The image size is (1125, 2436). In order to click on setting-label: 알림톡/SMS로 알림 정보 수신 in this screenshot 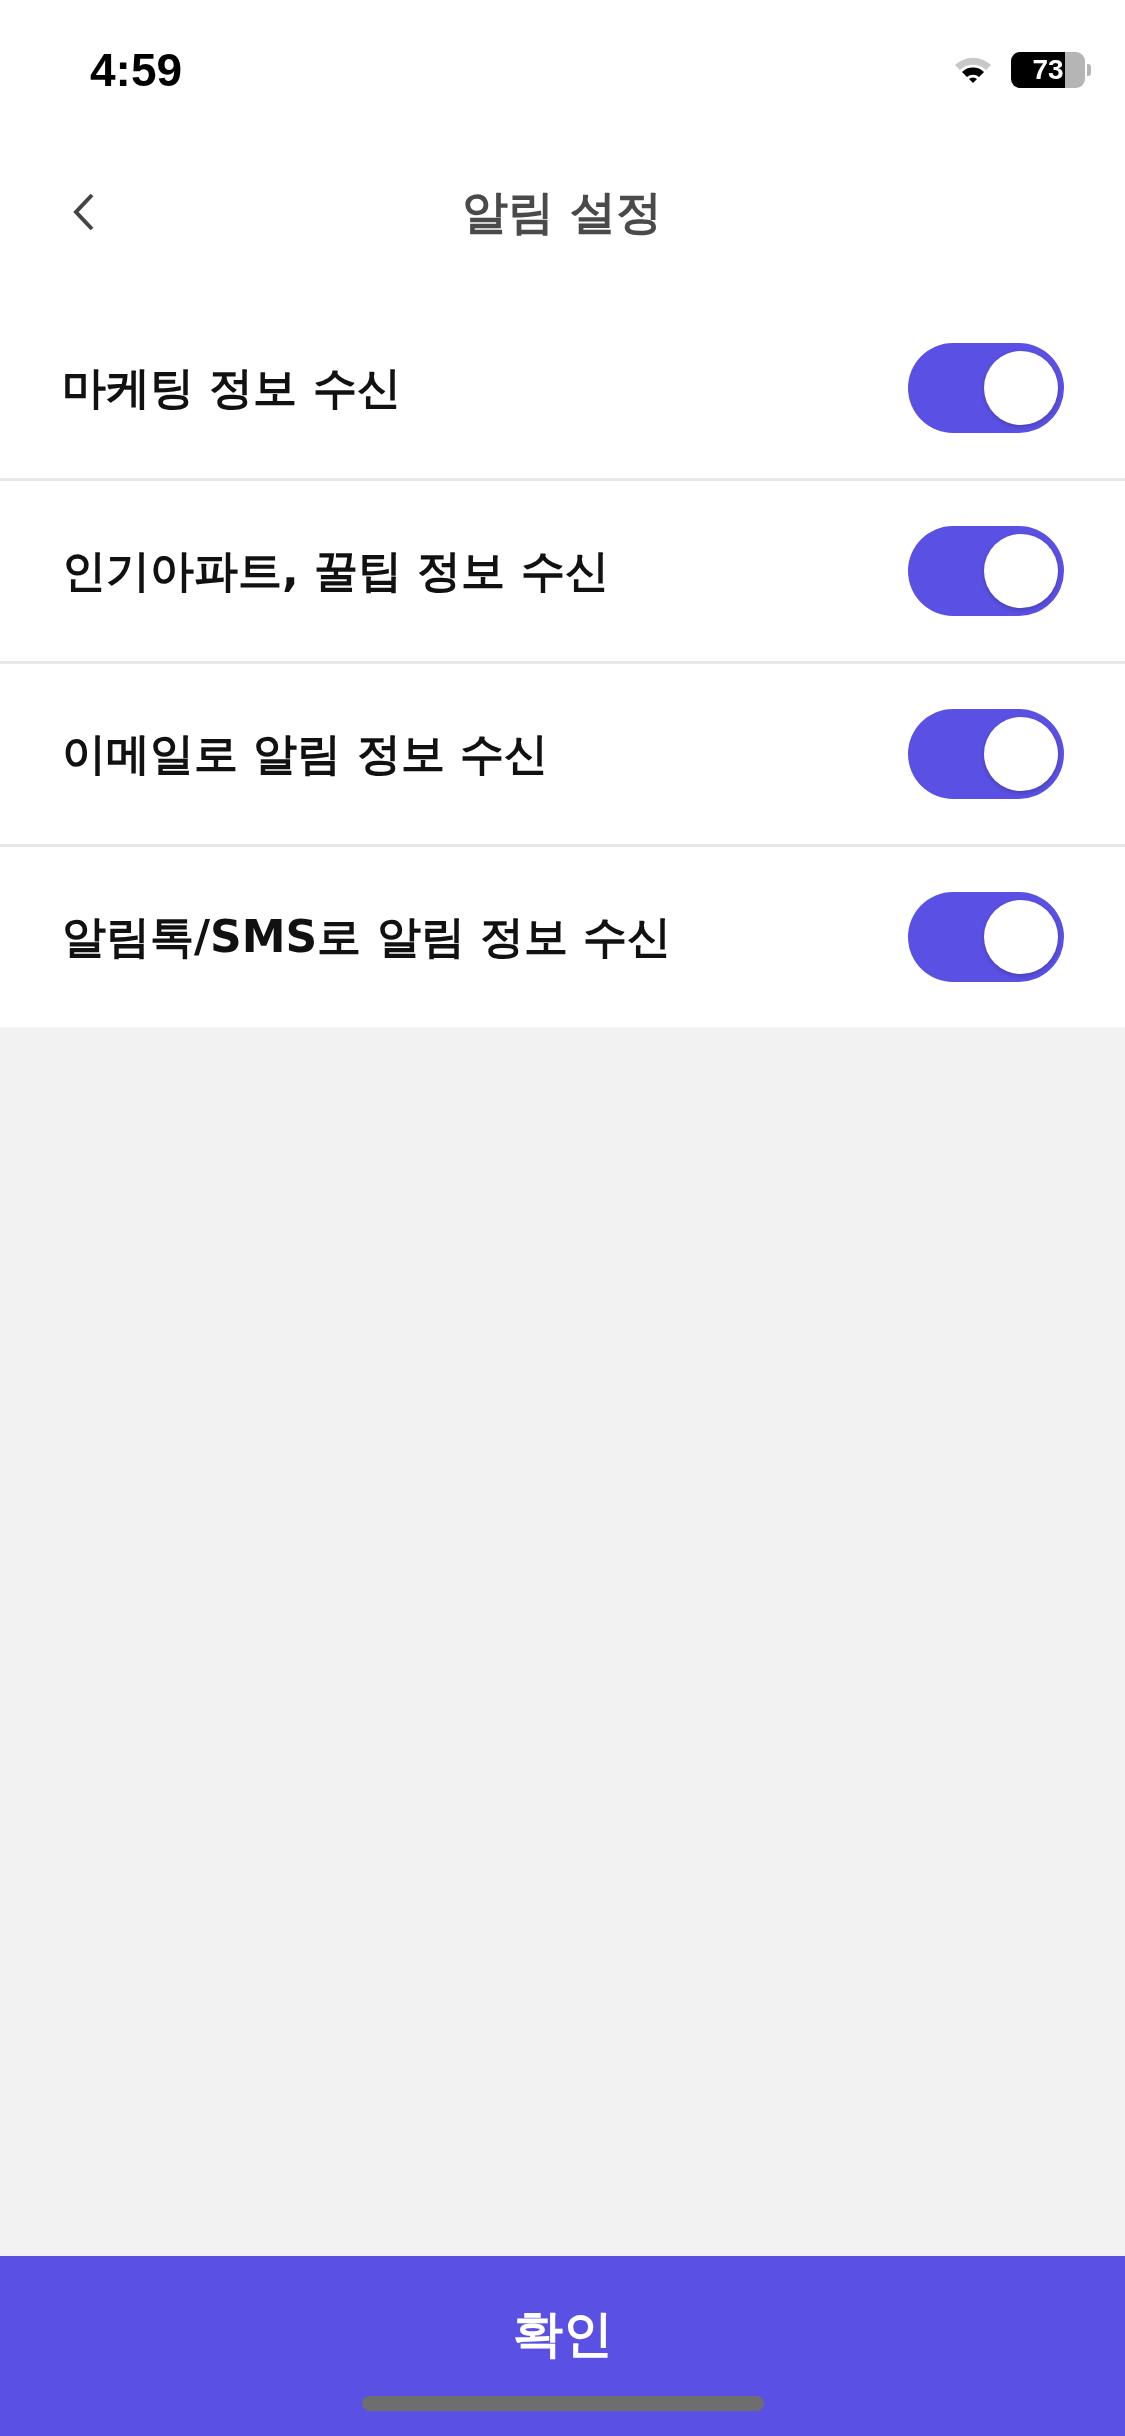, I will do `click(367, 936)`.